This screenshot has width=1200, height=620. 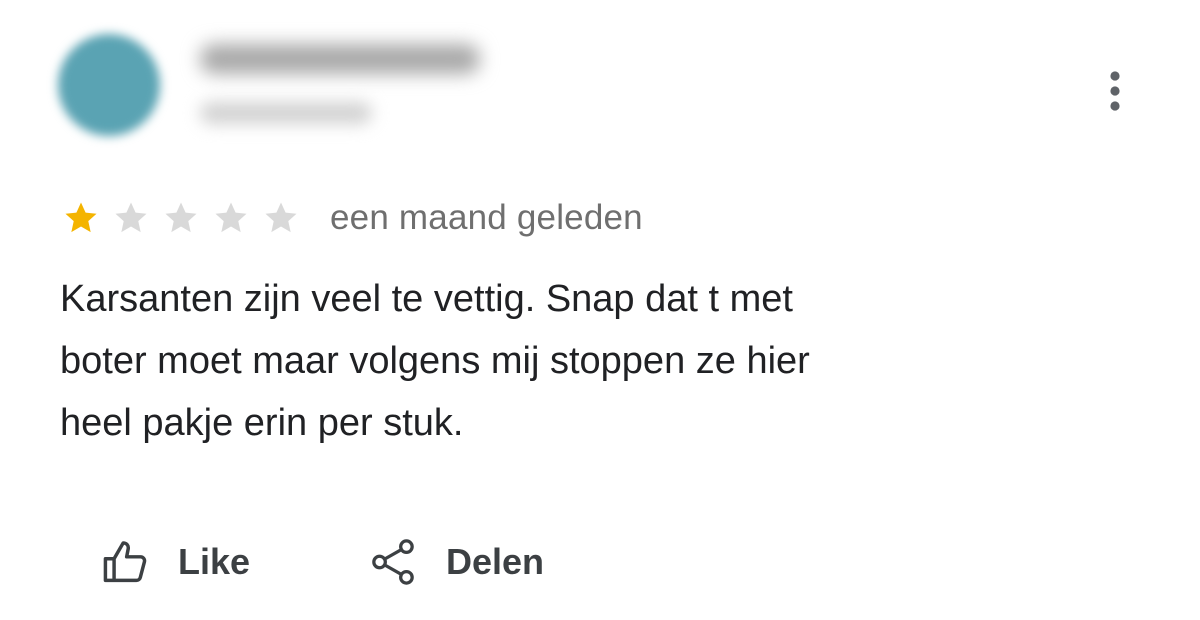 I want to click on share-button: Delen, so click(x=457, y=562).